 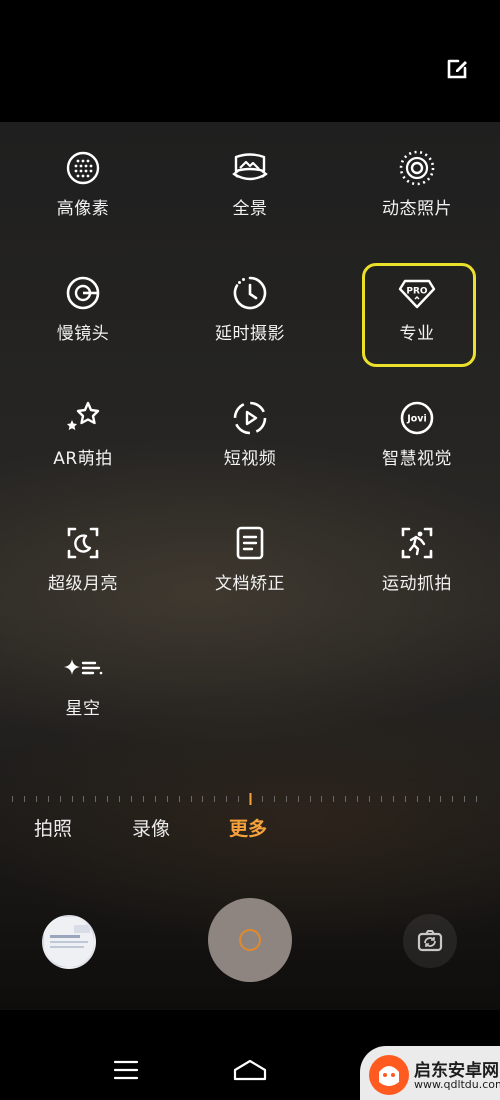 I want to click on short-video-icon, so click(x=250, y=418).